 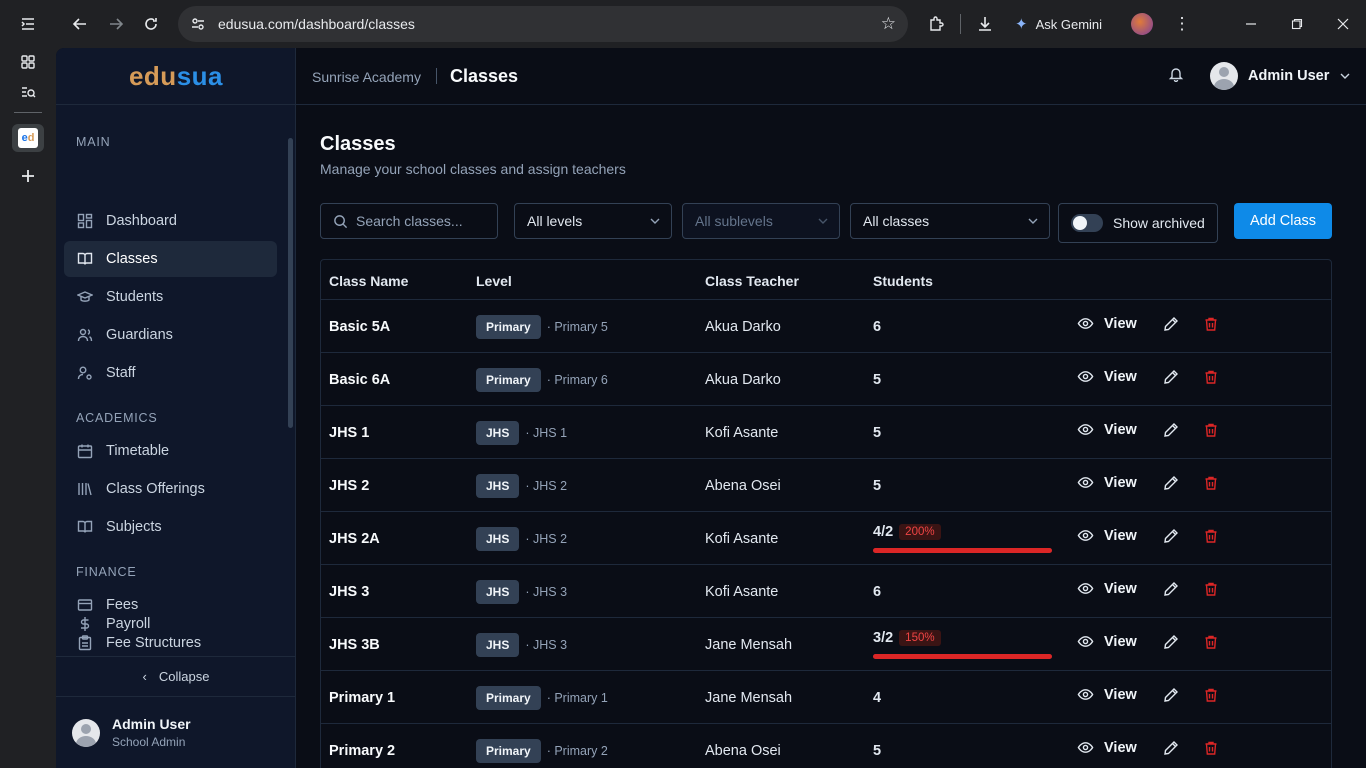 I want to click on add-class-button: Add Class, so click(x=1283, y=221).